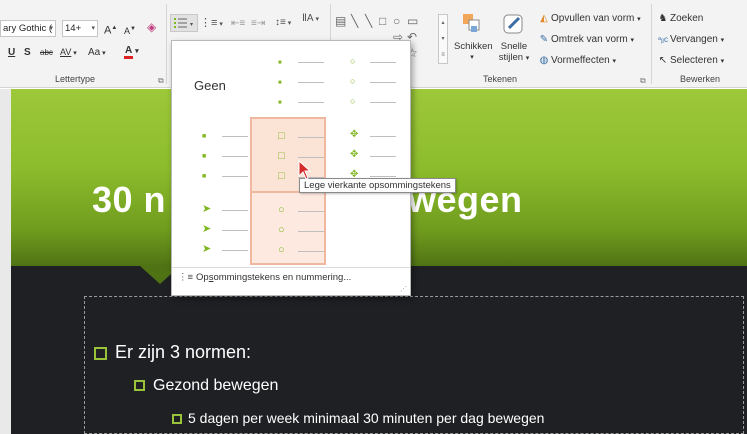 Image resolution: width=747 pixels, height=434 pixels. I want to click on strikethrough-button: abc, so click(46, 53).